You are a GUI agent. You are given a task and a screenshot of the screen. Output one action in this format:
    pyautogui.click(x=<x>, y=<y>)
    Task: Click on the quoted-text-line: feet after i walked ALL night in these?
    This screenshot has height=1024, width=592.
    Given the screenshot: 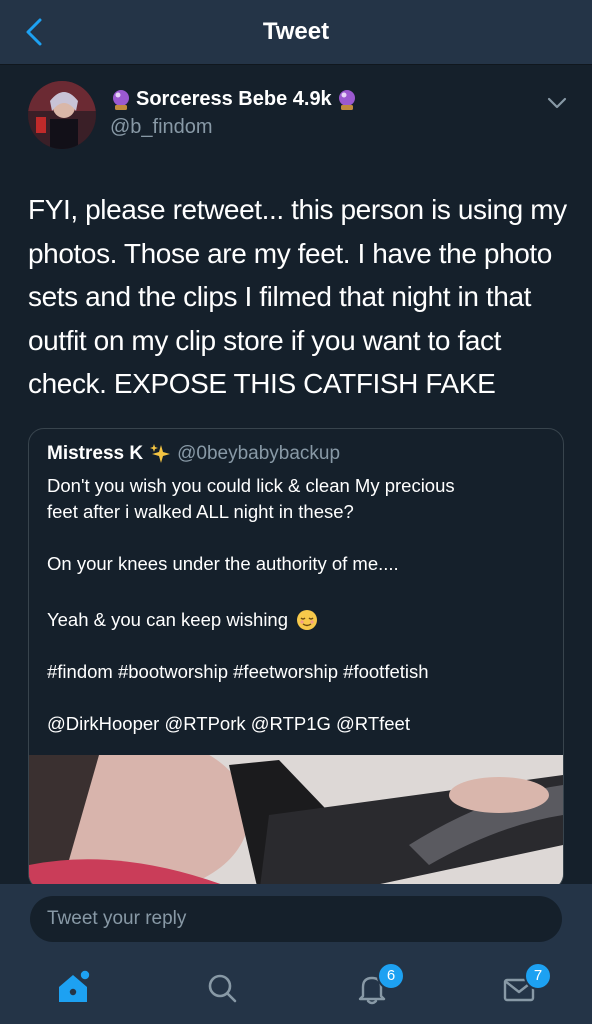 What is the action you would take?
    pyautogui.click(x=200, y=511)
    